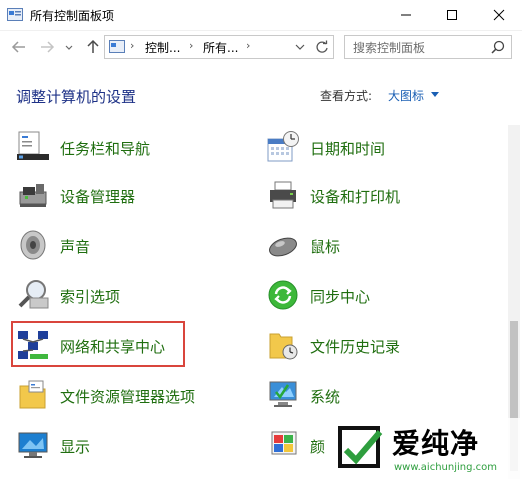  Describe the element at coordinates (75, 447) in the screenshot. I see `item-label: 显示` at that location.